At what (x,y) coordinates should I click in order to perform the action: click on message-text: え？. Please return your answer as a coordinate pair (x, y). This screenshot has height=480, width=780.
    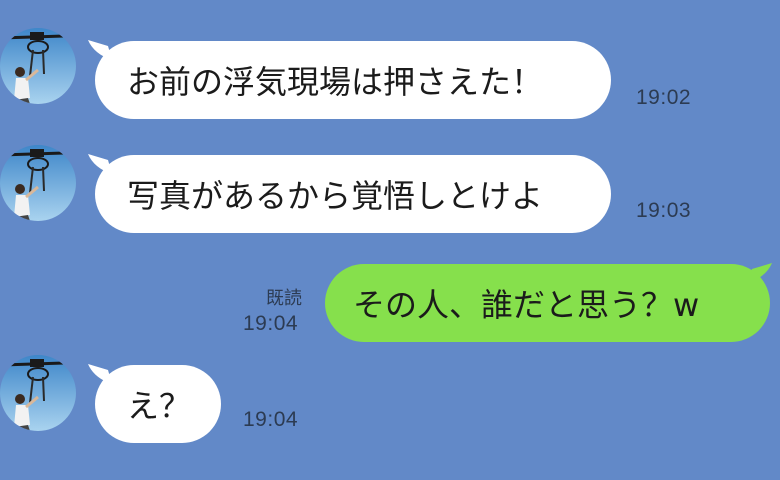
    Looking at the image, I should click on (159, 406).